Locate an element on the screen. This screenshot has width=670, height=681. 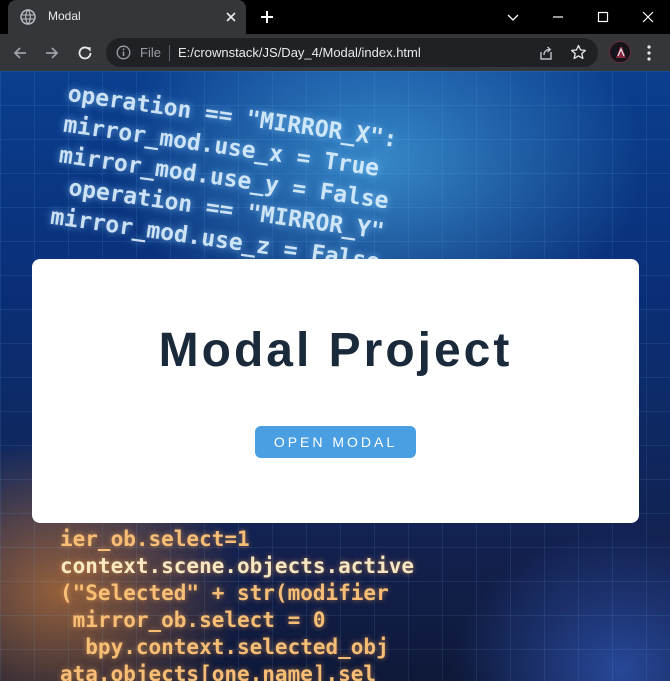
open-modal-button: OPEN MODAL is located at coordinates (335, 442).